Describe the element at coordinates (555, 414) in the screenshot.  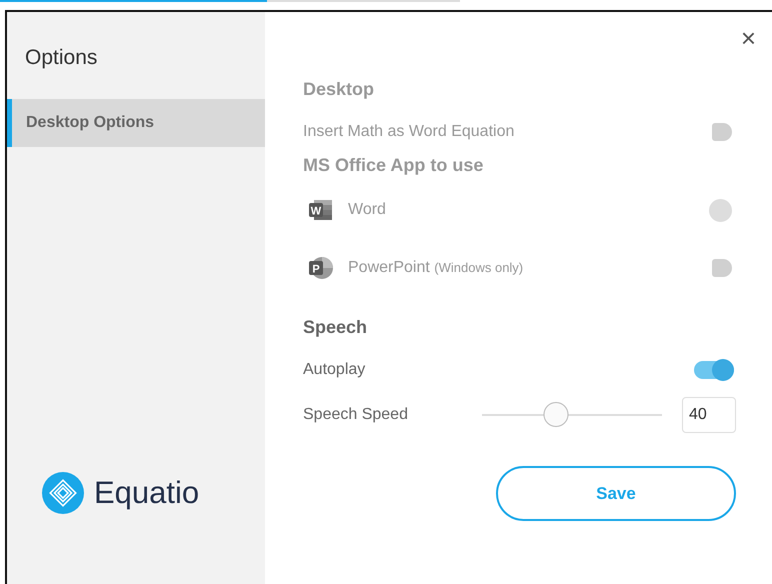
I see `slider-thumb` at that location.